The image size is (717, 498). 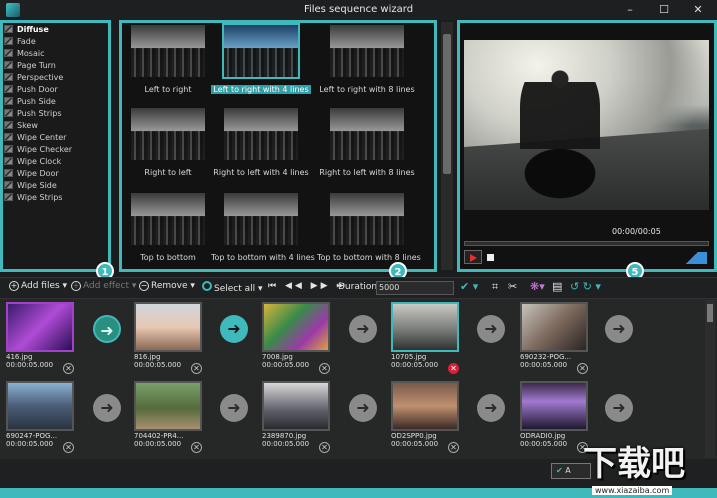 I want to click on effect-label: Fade, so click(x=26, y=41).